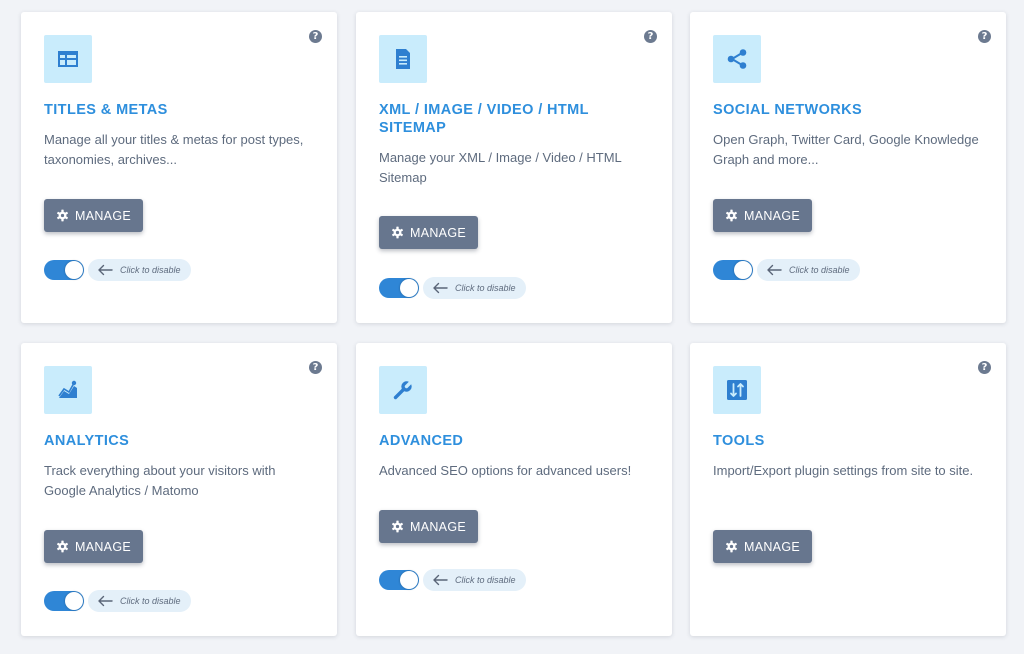  I want to click on card-title: XML / IMAGE / VIDEO / HTML SITEMAP, so click(484, 119).